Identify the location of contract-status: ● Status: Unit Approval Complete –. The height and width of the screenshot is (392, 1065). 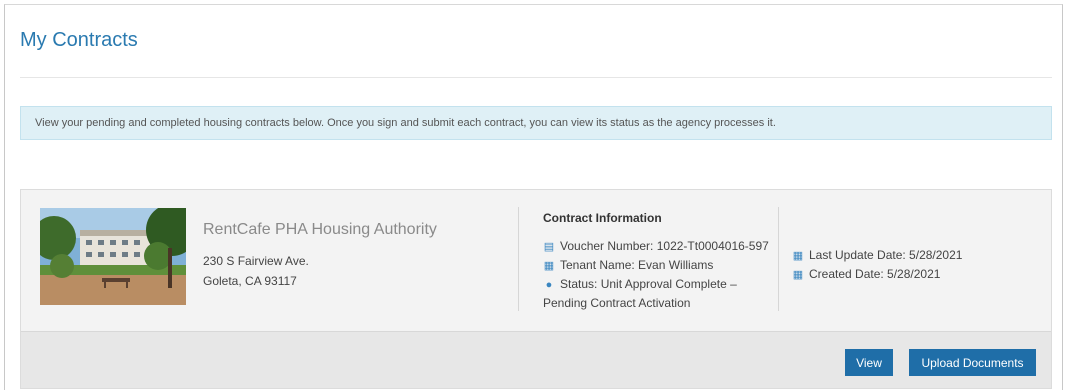
(640, 284).